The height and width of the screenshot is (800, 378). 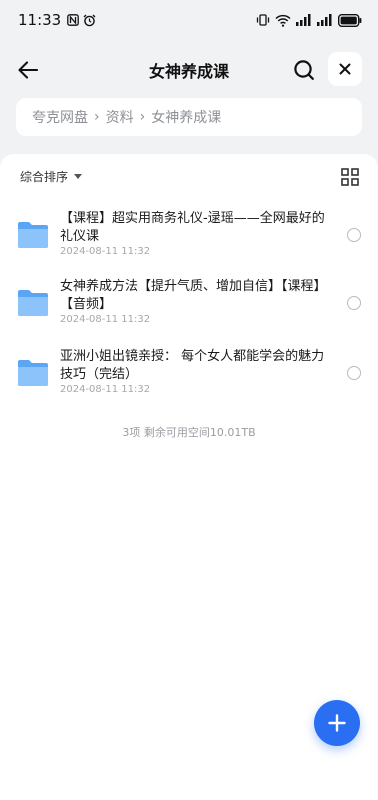 I want to click on arrow-left-icon, so click(x=28, y=70).